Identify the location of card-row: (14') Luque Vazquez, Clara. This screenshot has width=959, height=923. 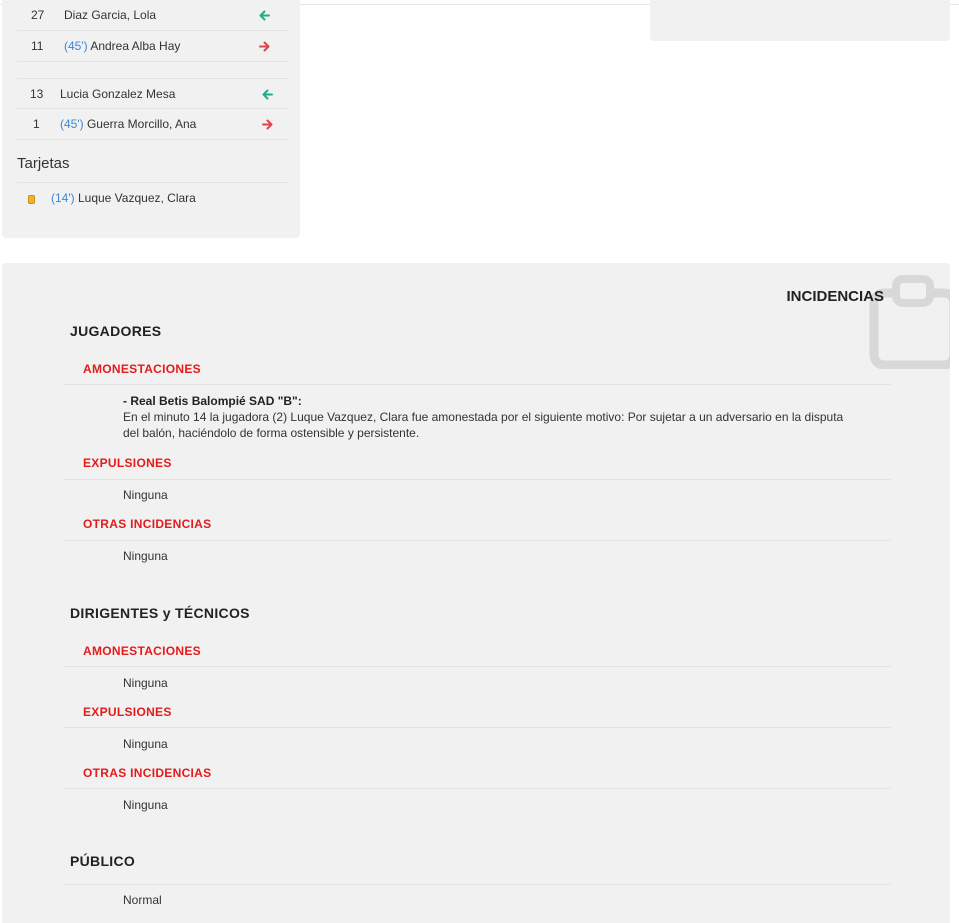
(153, 197).